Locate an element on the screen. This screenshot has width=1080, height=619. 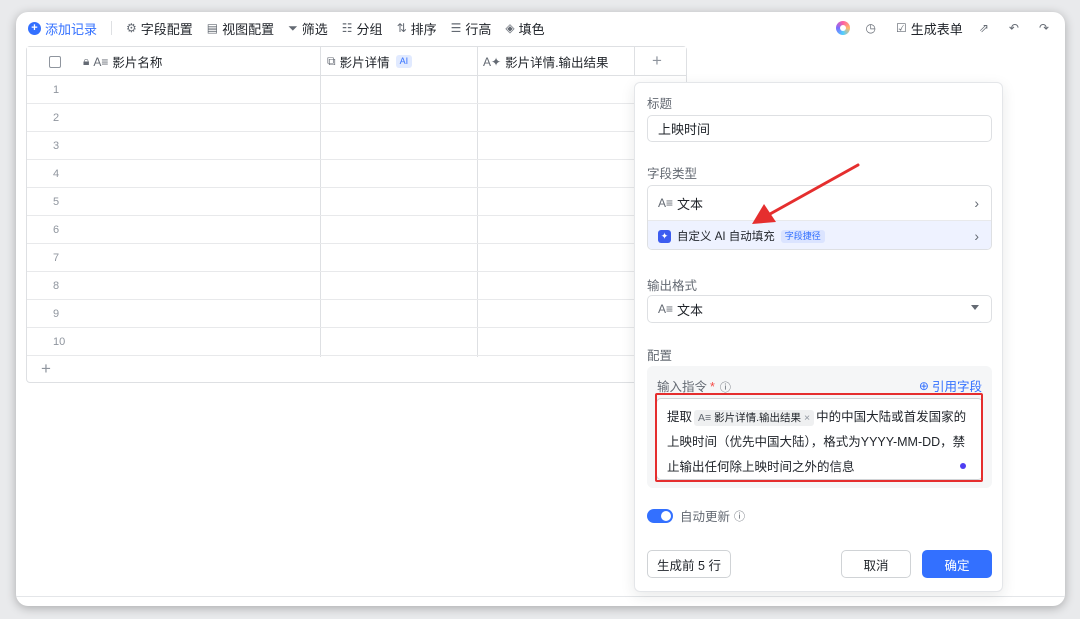
confirm-button: 确定 is located at coordinates (957, 564).